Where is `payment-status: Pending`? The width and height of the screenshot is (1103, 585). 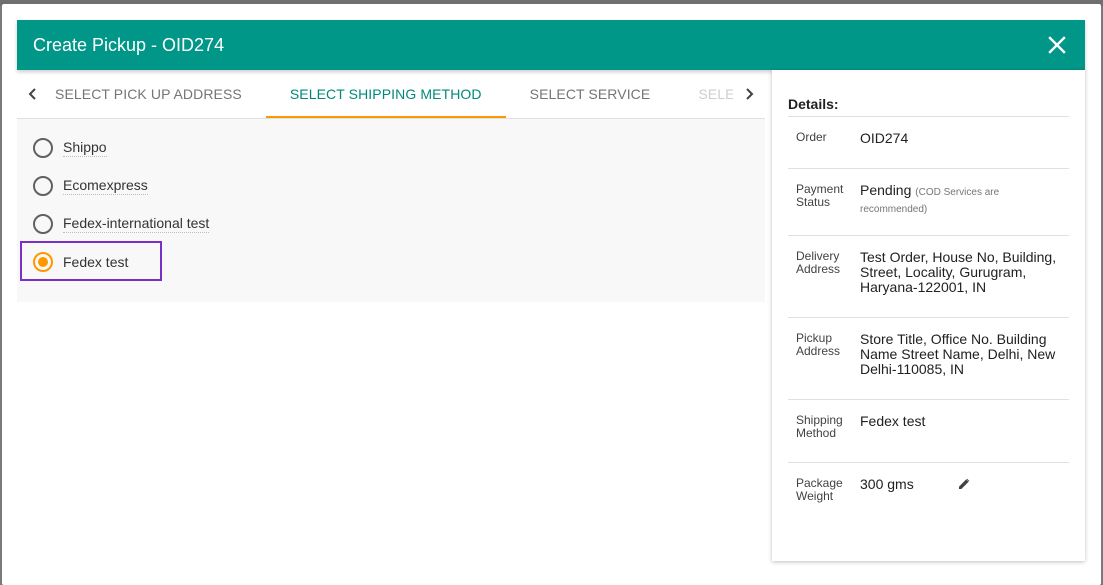
payment-status: Pending is located at coordinates (886, 190).